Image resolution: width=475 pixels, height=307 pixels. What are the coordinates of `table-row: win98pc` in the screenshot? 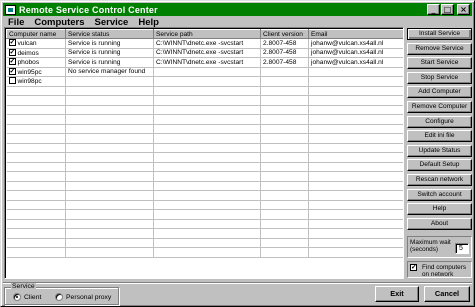 It's located at (204, 81).